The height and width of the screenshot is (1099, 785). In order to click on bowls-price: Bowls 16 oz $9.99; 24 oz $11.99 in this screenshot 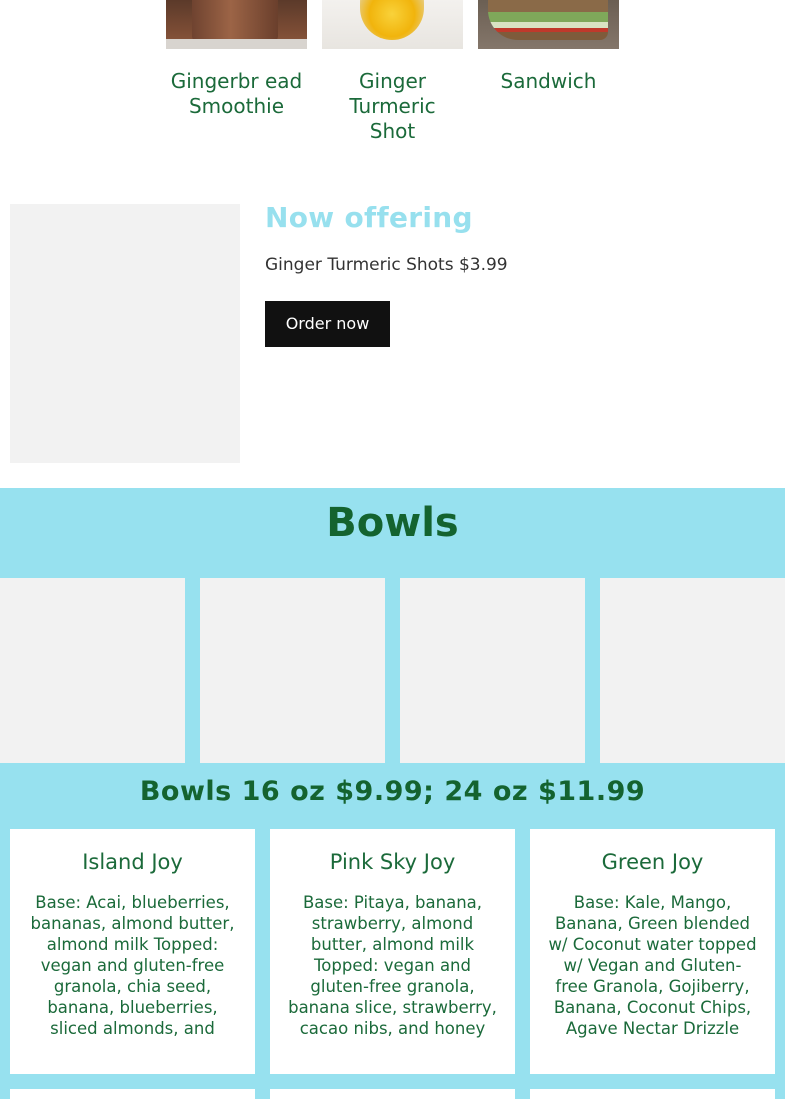, I will do `click(392, 791)`.